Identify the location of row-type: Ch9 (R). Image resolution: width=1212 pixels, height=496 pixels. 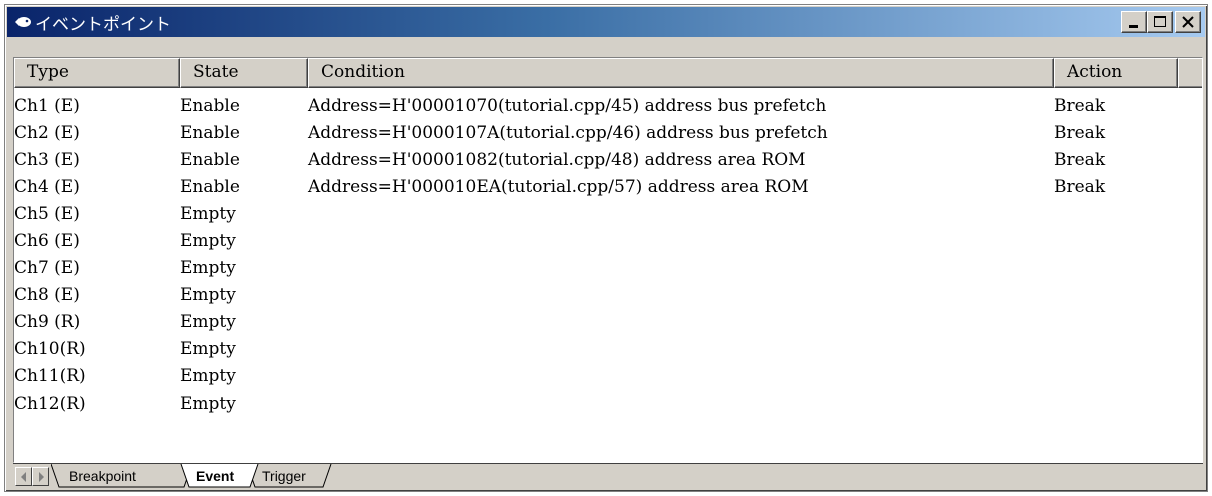
(47, 322).